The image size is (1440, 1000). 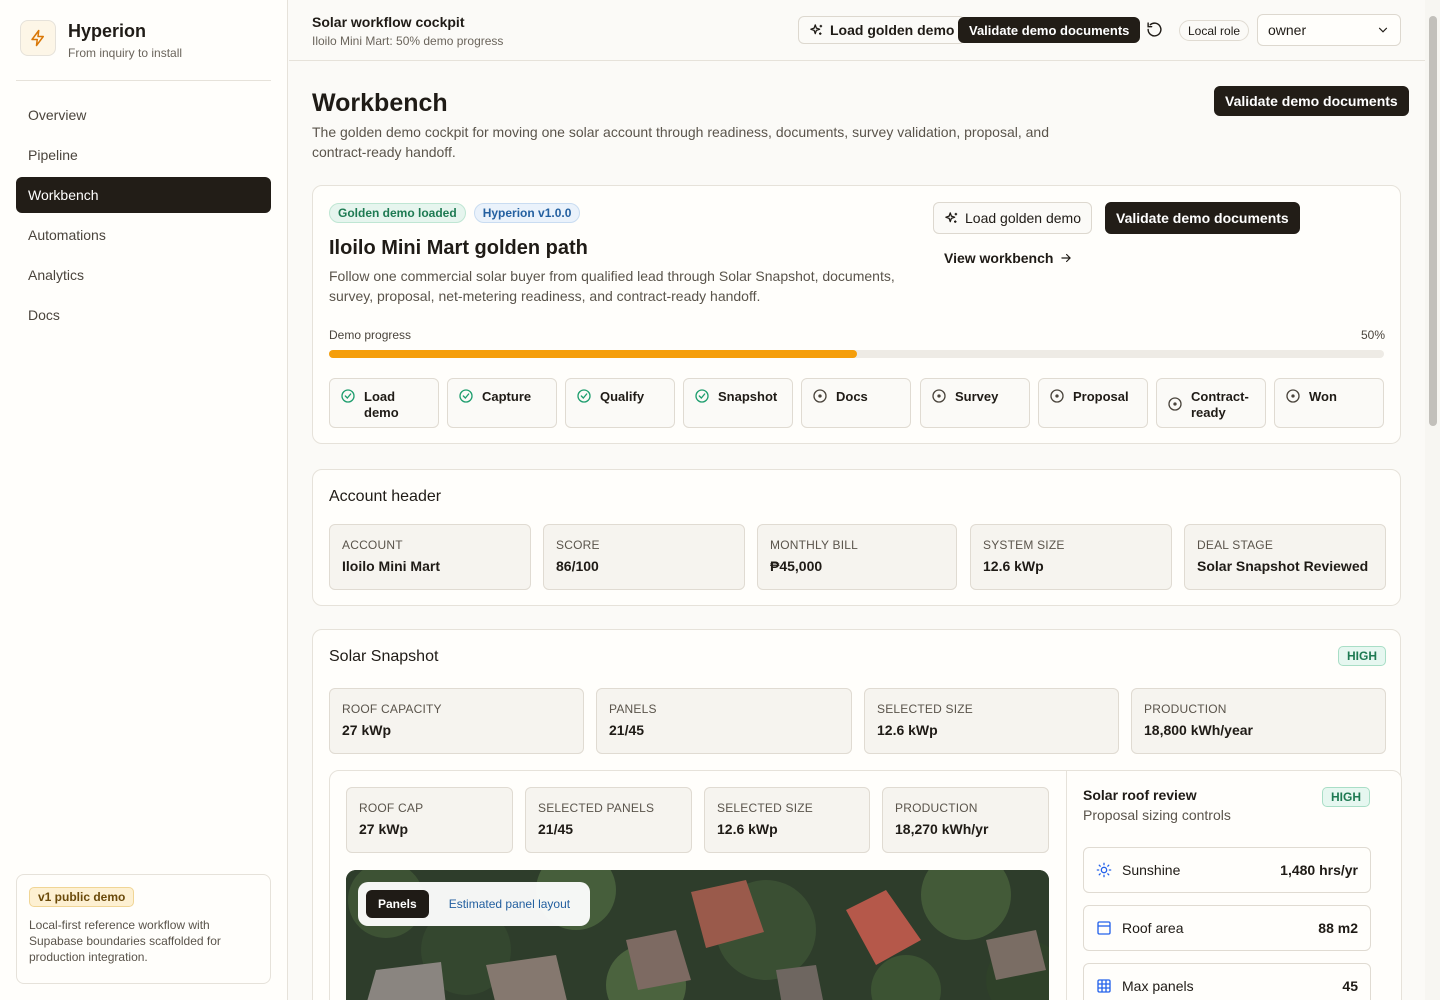 What do you see at coordinates (388, 22) in the screenshot?
I see `topbar-title: Solar workflow cockpit` at bounding box center [388, 22].